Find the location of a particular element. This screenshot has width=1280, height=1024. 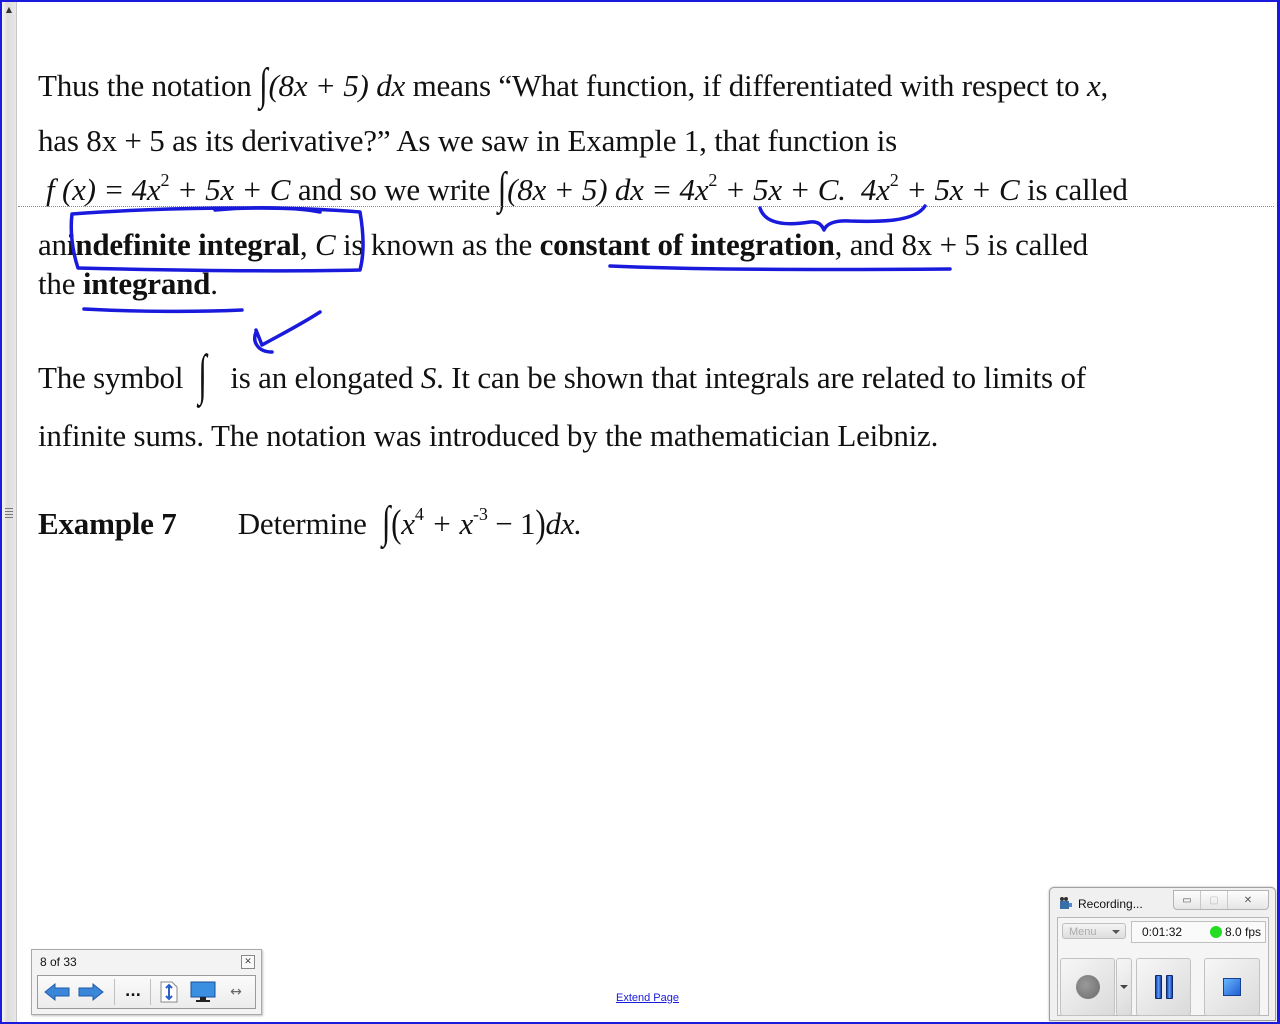

math-expression: (8x + 5) dx = 4x is located at coordinates (608, 189).